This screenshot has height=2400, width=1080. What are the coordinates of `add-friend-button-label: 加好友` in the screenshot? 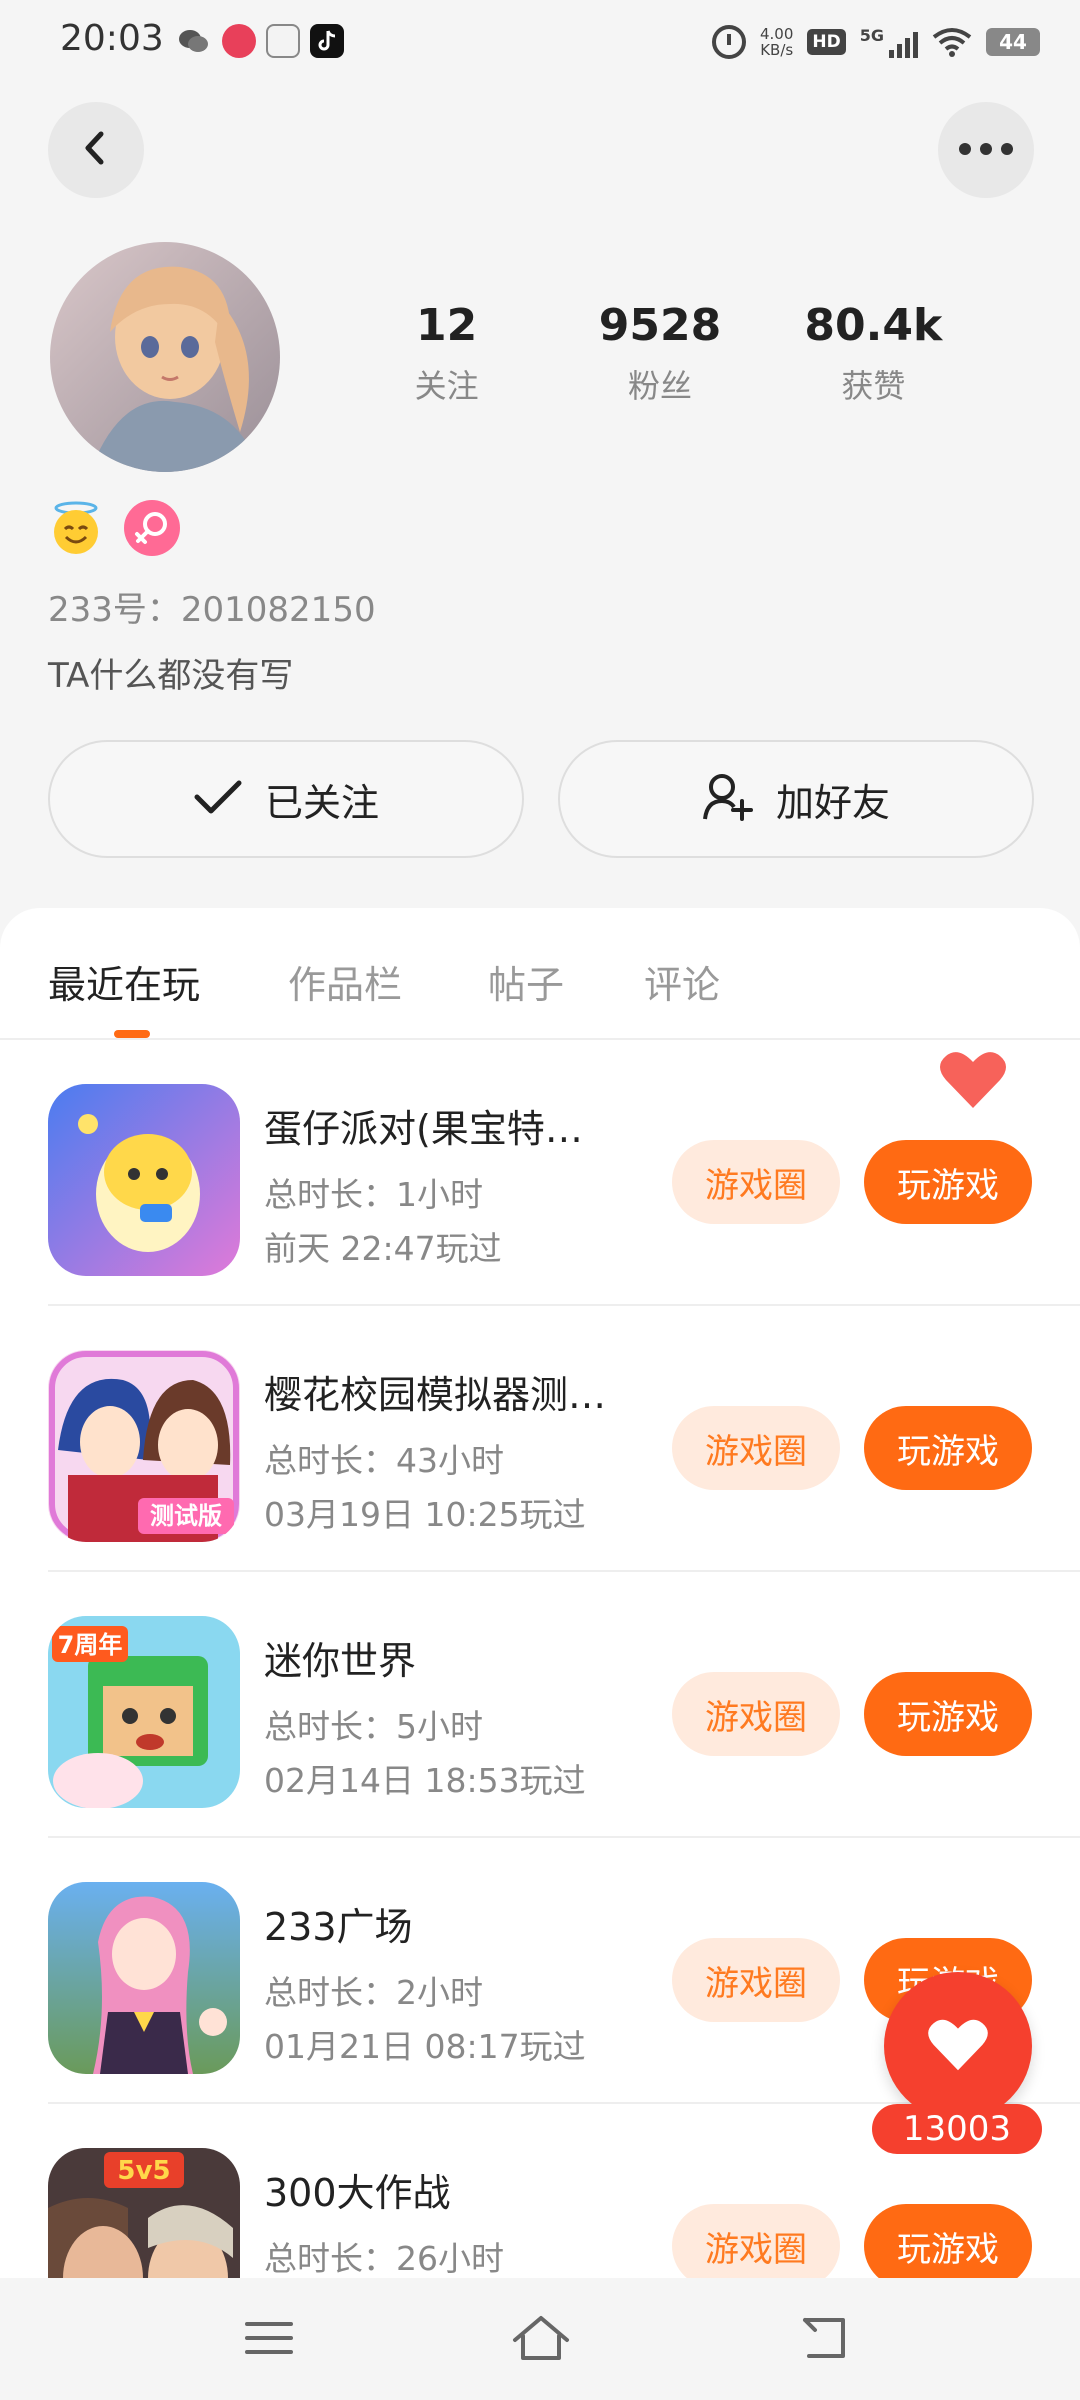 It's located at (832, 802).